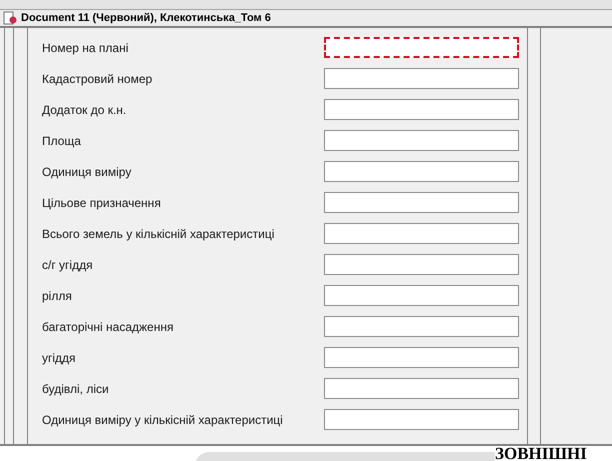  What do you see at coordinates (86, 48) in the screenshot?
I see `field-label: Номер на плані` at bounding box center [86, 48].